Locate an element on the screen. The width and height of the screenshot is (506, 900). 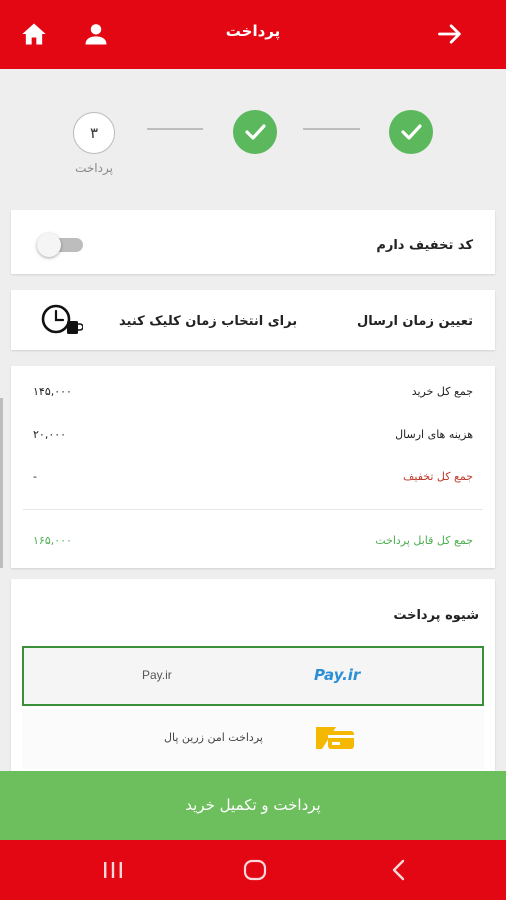
total-label: جمع کل خرید is located at coordinates (442, 391).